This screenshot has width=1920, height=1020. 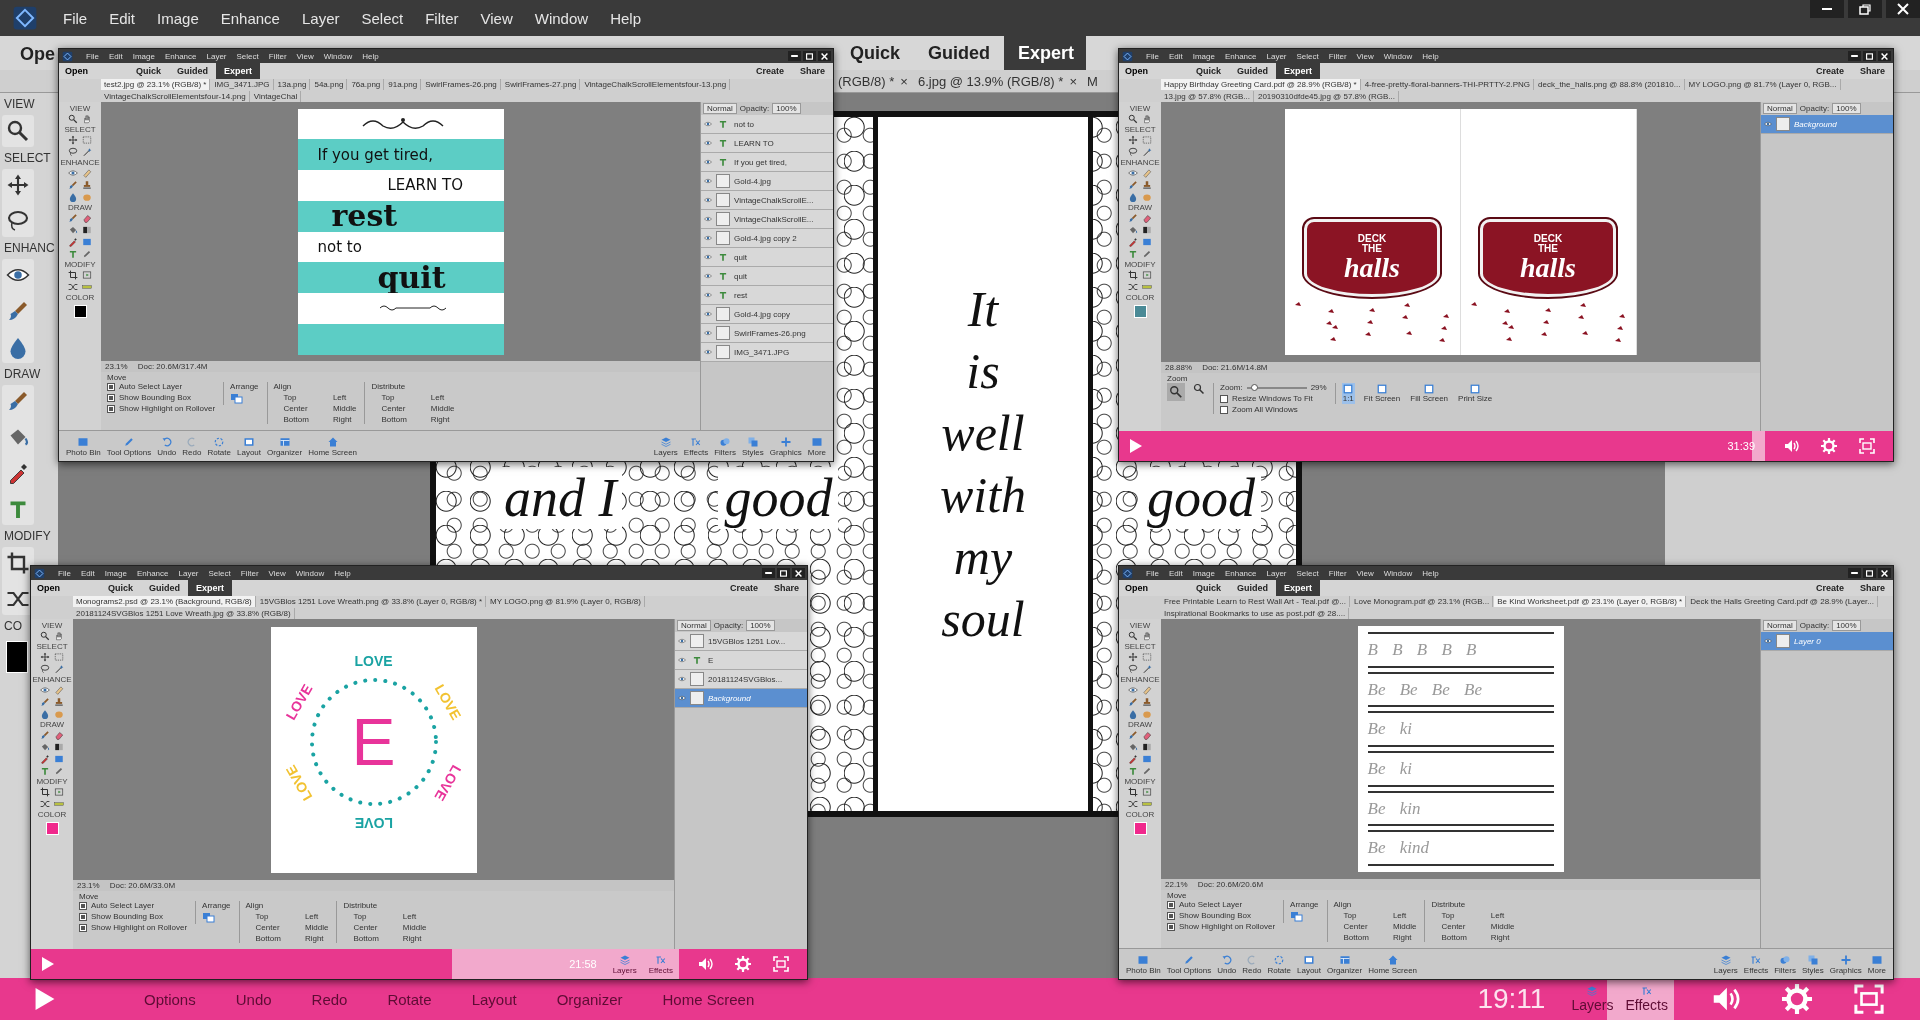 I want to click on layer-row: Gold-4.jpg copy 2, so click(x=767, y=238).